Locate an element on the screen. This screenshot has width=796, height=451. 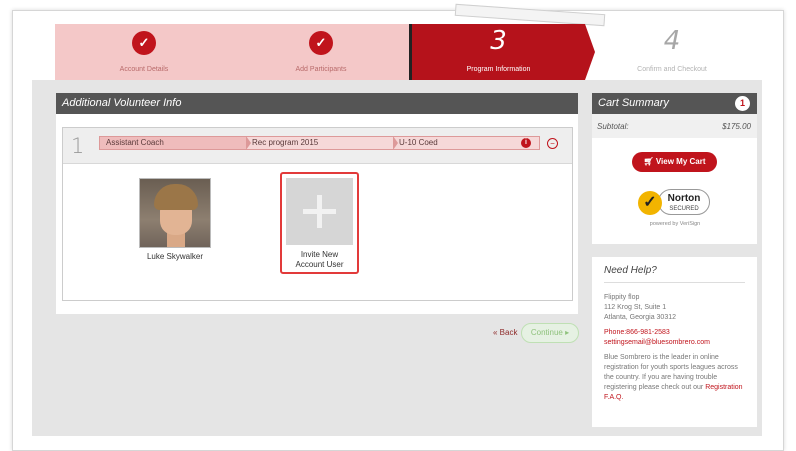
subtotal-label: Subtotal: is located at coordinates (613, 126).